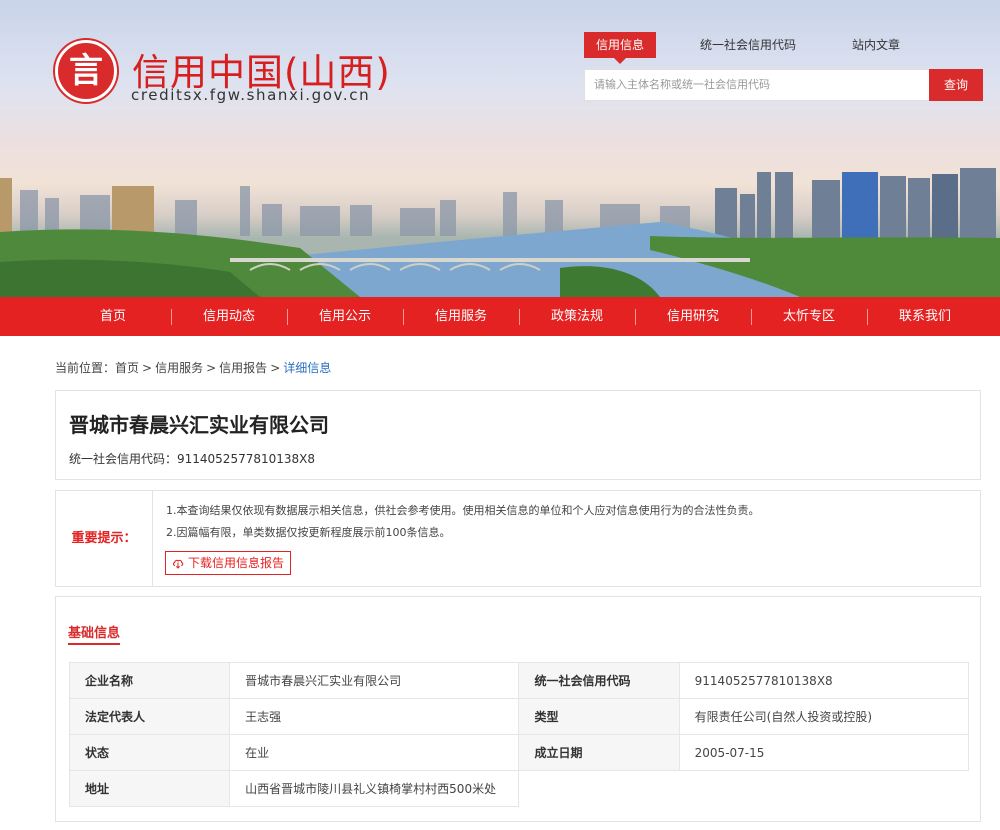 The width and height of the screenshot is (1000, 830). I want to click on nav-item-publicity: 信用公示, so click(345, 316).